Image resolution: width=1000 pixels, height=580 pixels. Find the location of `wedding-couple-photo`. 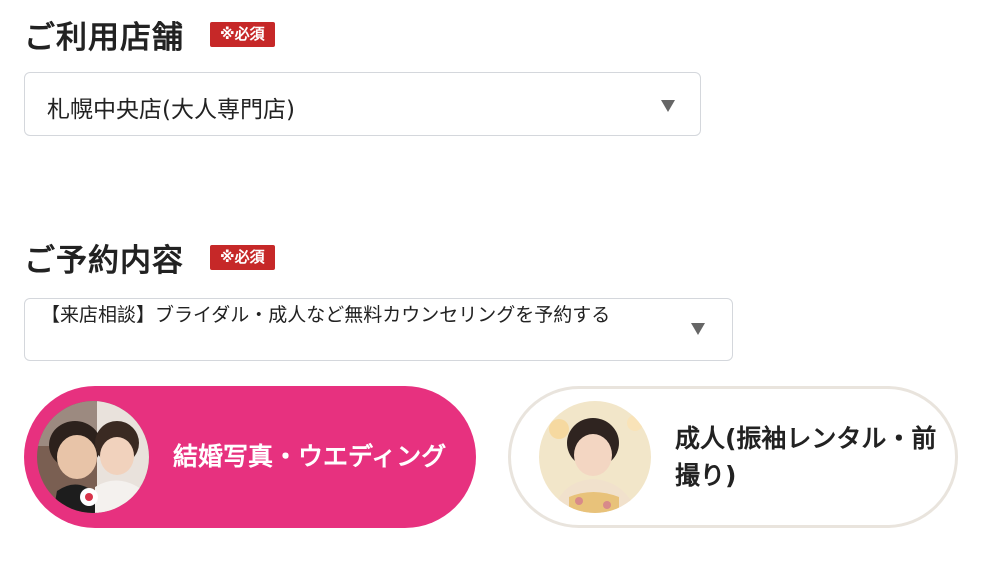

wedding-couple-photo is located at coordinates (93, 457).